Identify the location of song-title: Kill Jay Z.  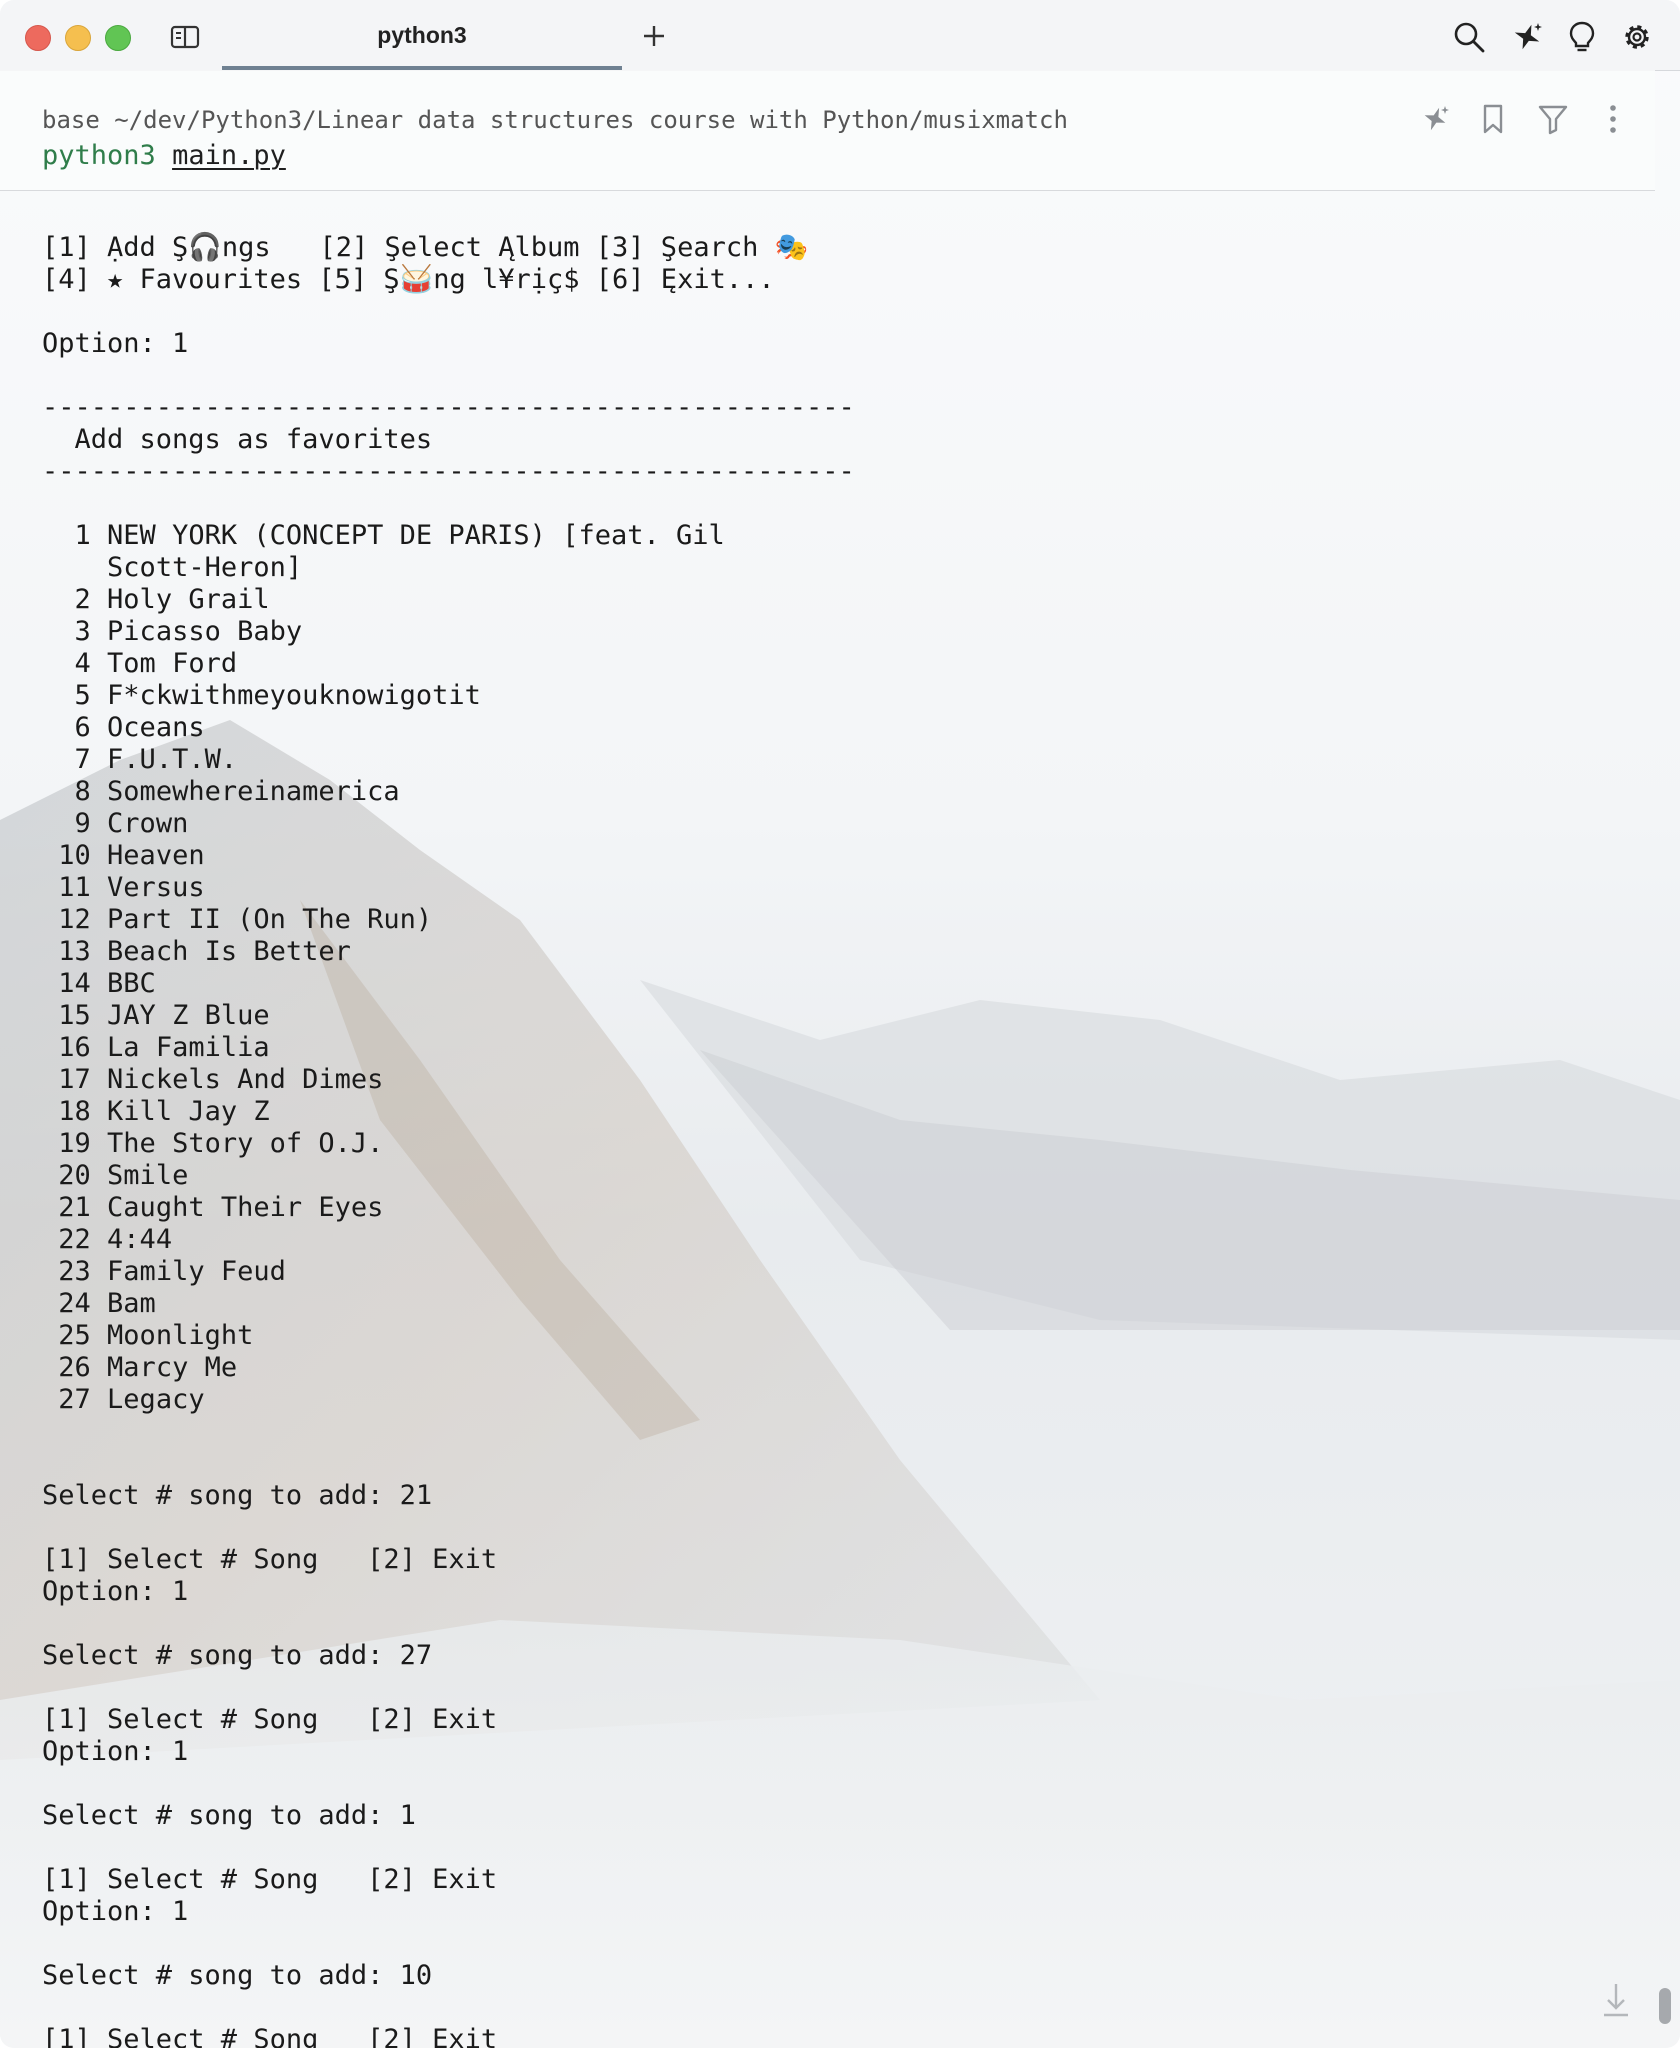
(188, 1111).